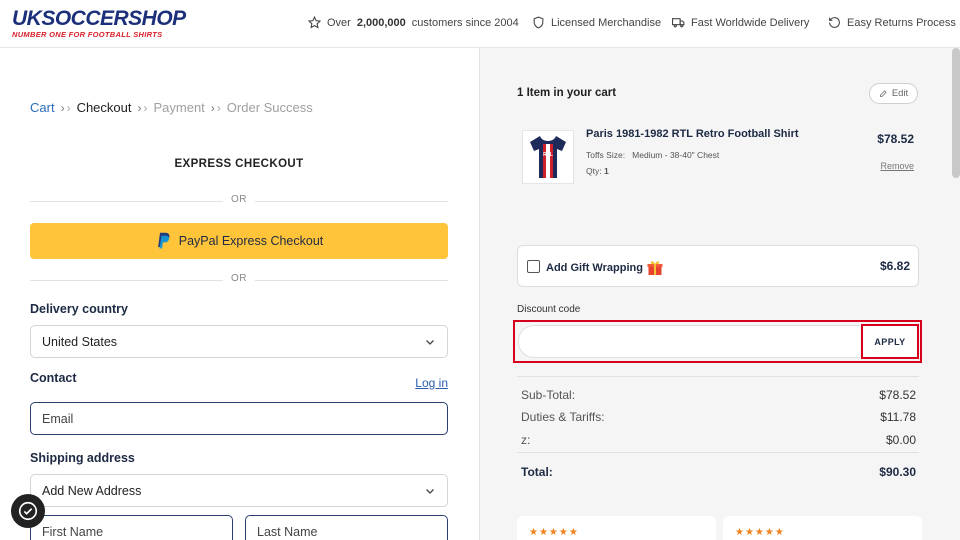 This screenshot has width=960, height=540. I want to click on subtotal-label: Sub-Total:, so click(548, 395).